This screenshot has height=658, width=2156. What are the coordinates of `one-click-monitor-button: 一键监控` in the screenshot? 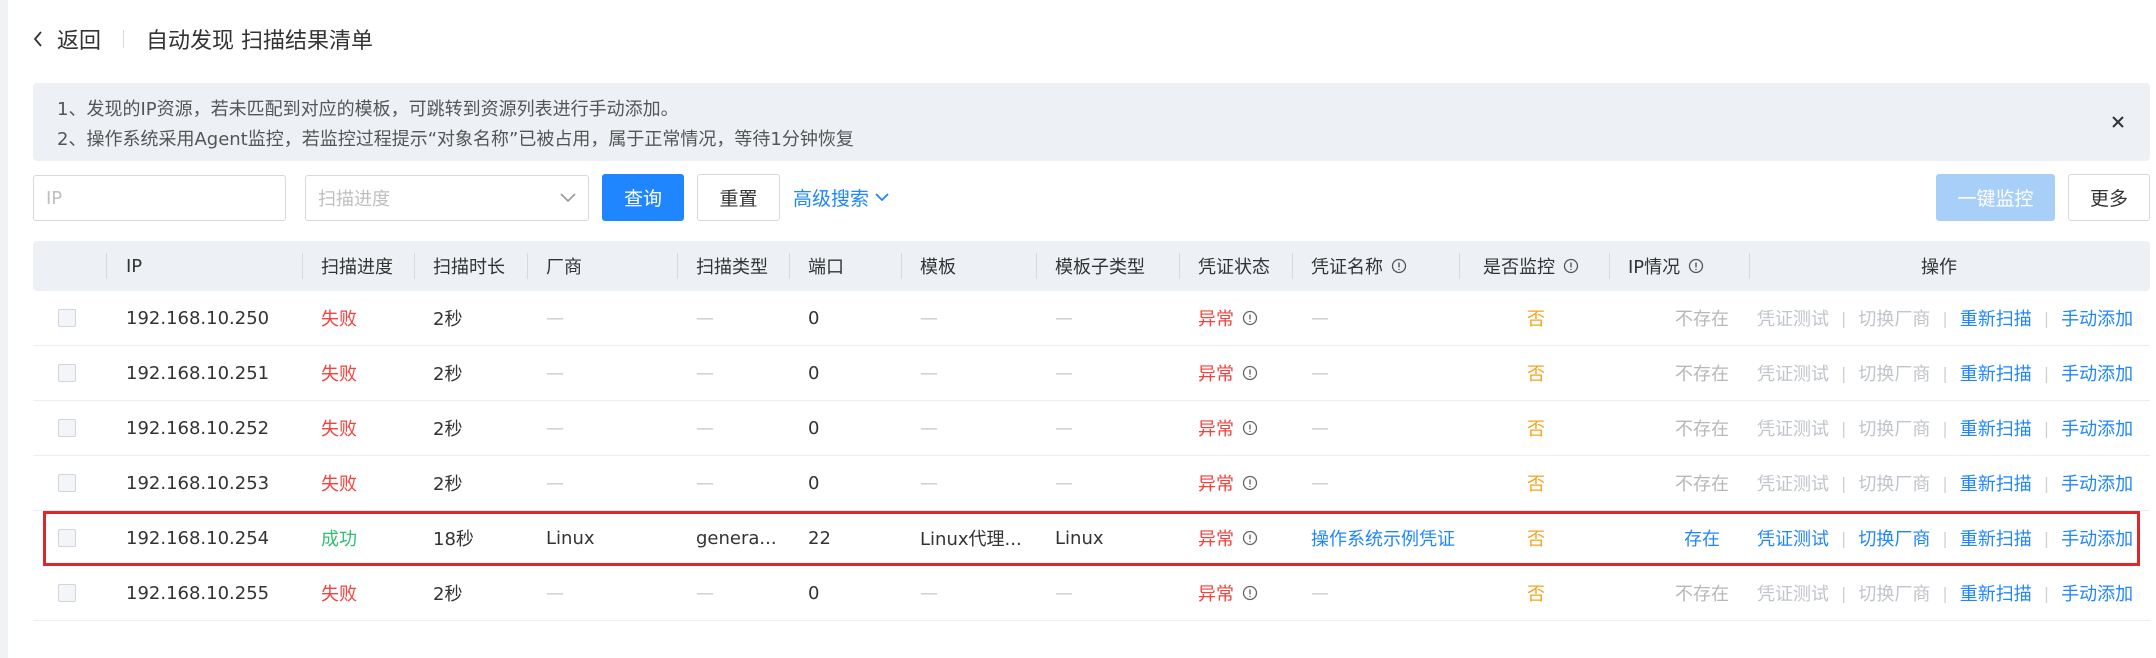 It's located at (1995, 197).